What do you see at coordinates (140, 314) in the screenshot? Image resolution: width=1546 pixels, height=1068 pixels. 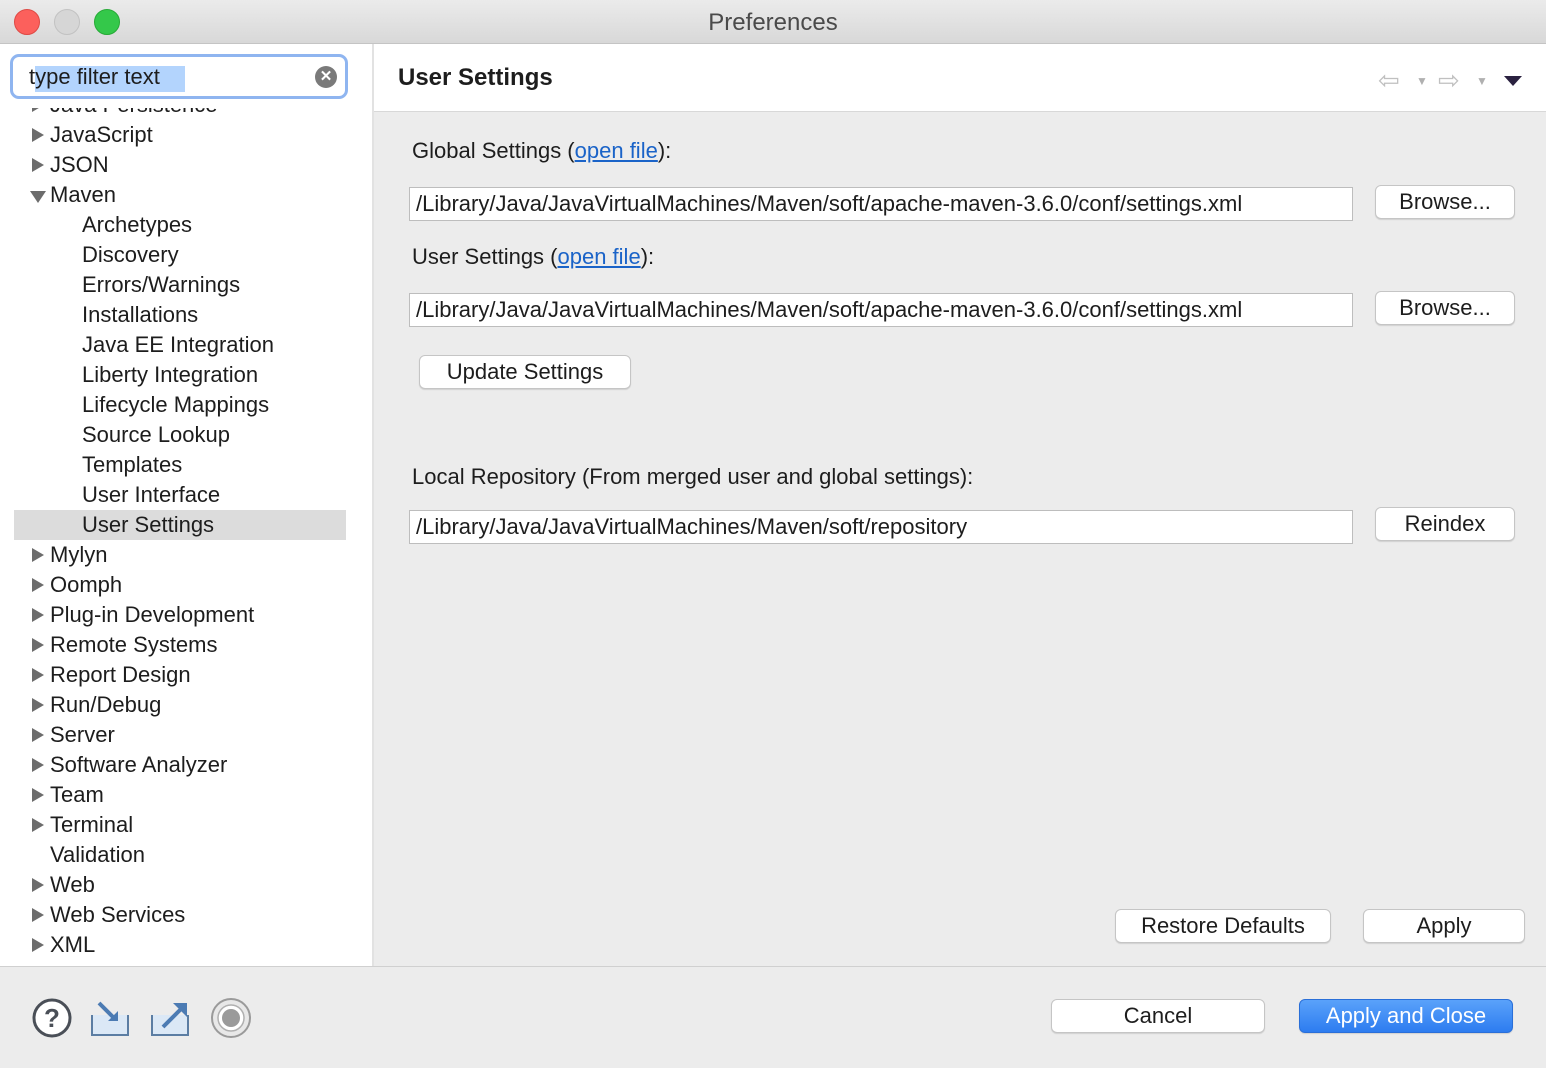 I see `tree-item-label: Installations` at bounding box center [140, 314].